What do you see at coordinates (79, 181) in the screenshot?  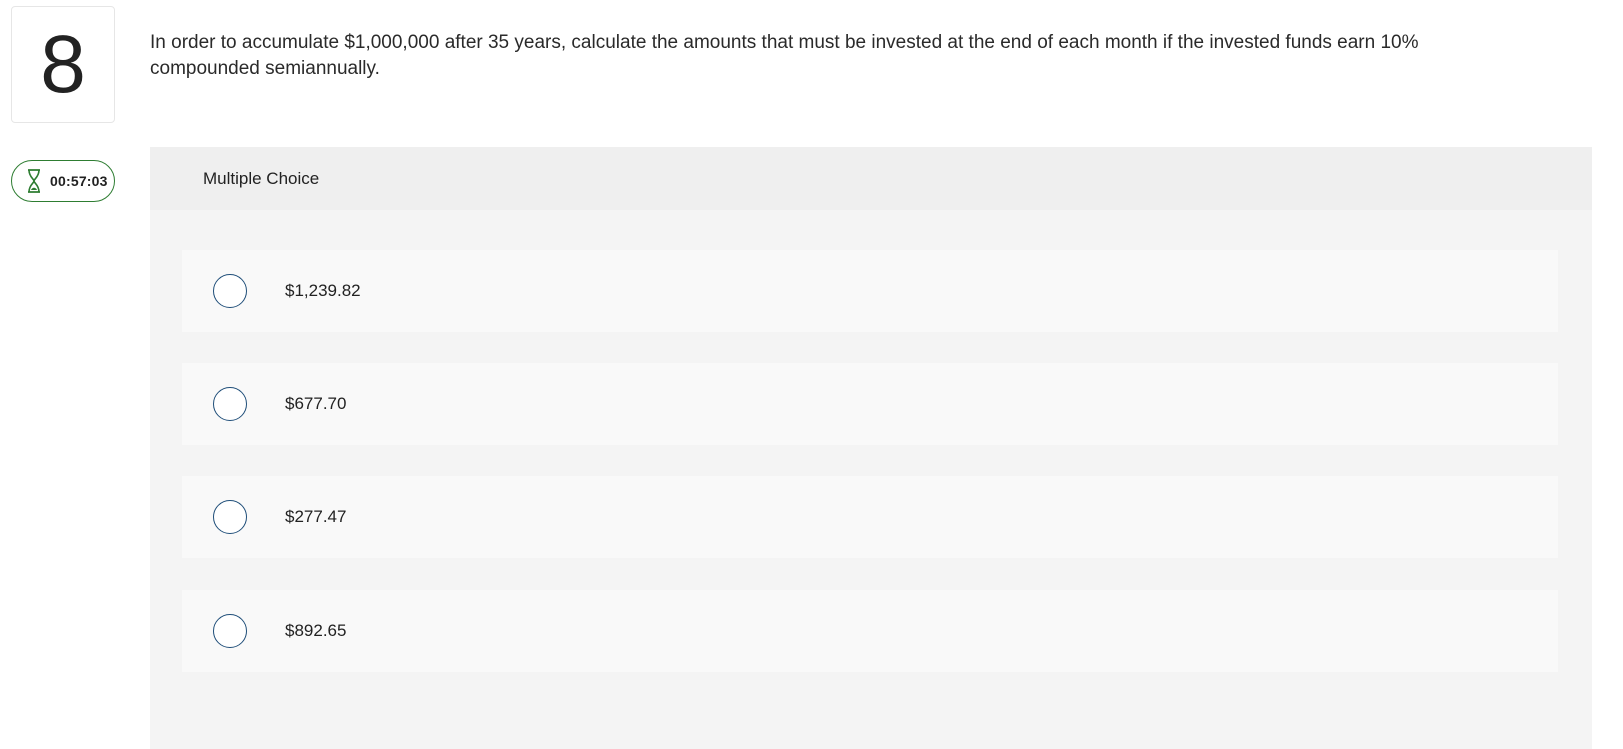 I see `timer-value: 00:57:03` at bounding box center [79, 181].